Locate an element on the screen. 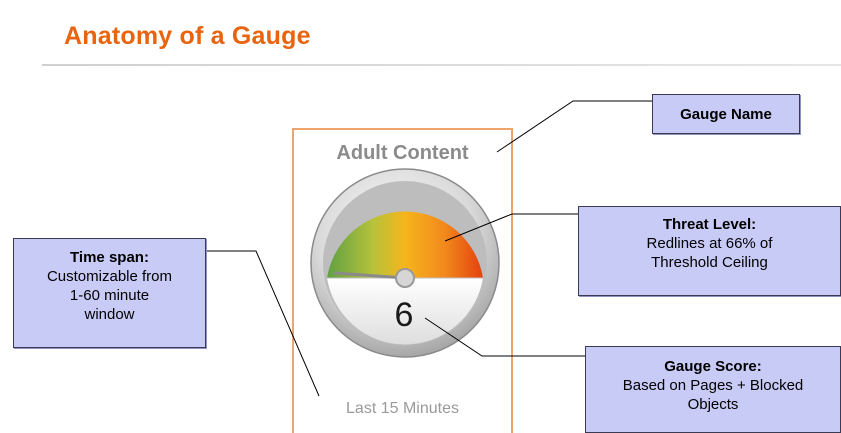  callout-text: Based on Pages + Blocked is located at coordinates (713, 385).